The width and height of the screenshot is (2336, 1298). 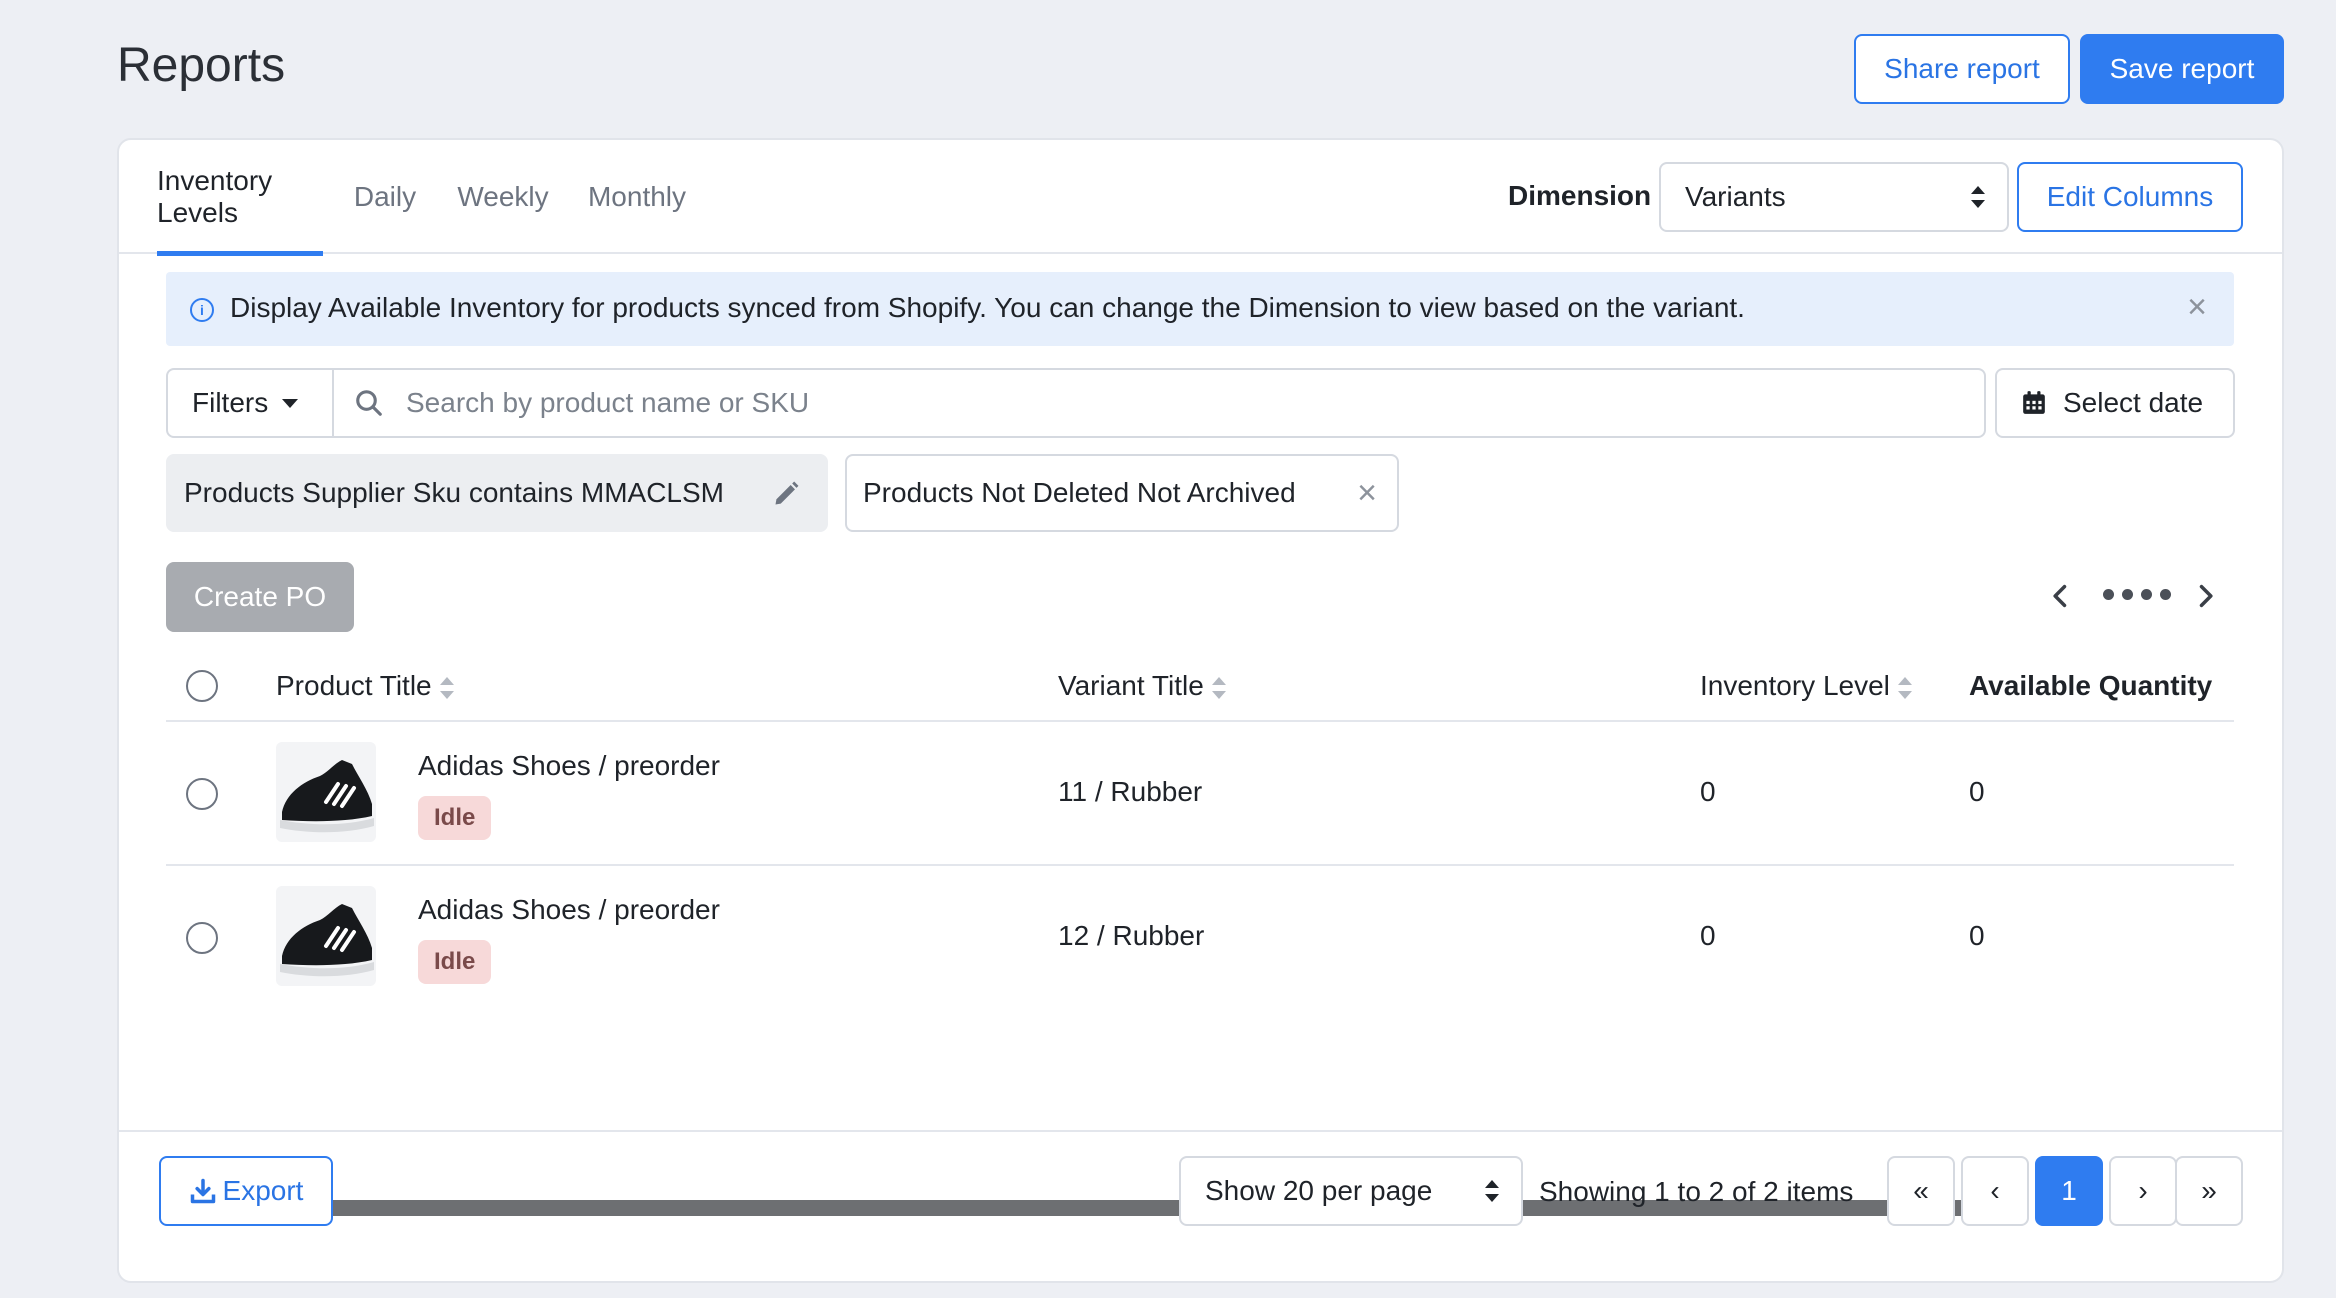 I want to click on column-label: Product Title, so click(x=354, y=685).